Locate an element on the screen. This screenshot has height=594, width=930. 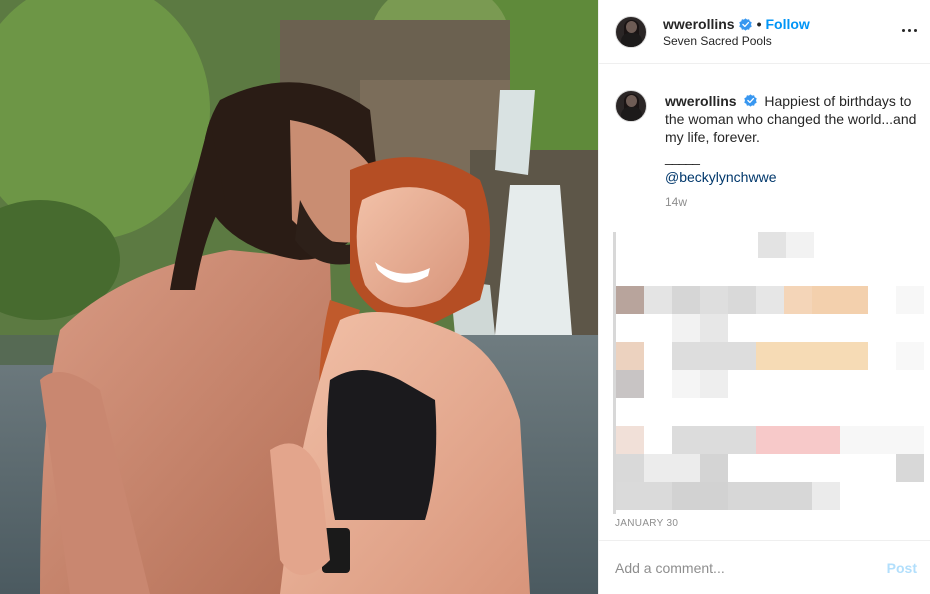
location-link: Seven Sacred Pools is located at coordinates (717, 41).